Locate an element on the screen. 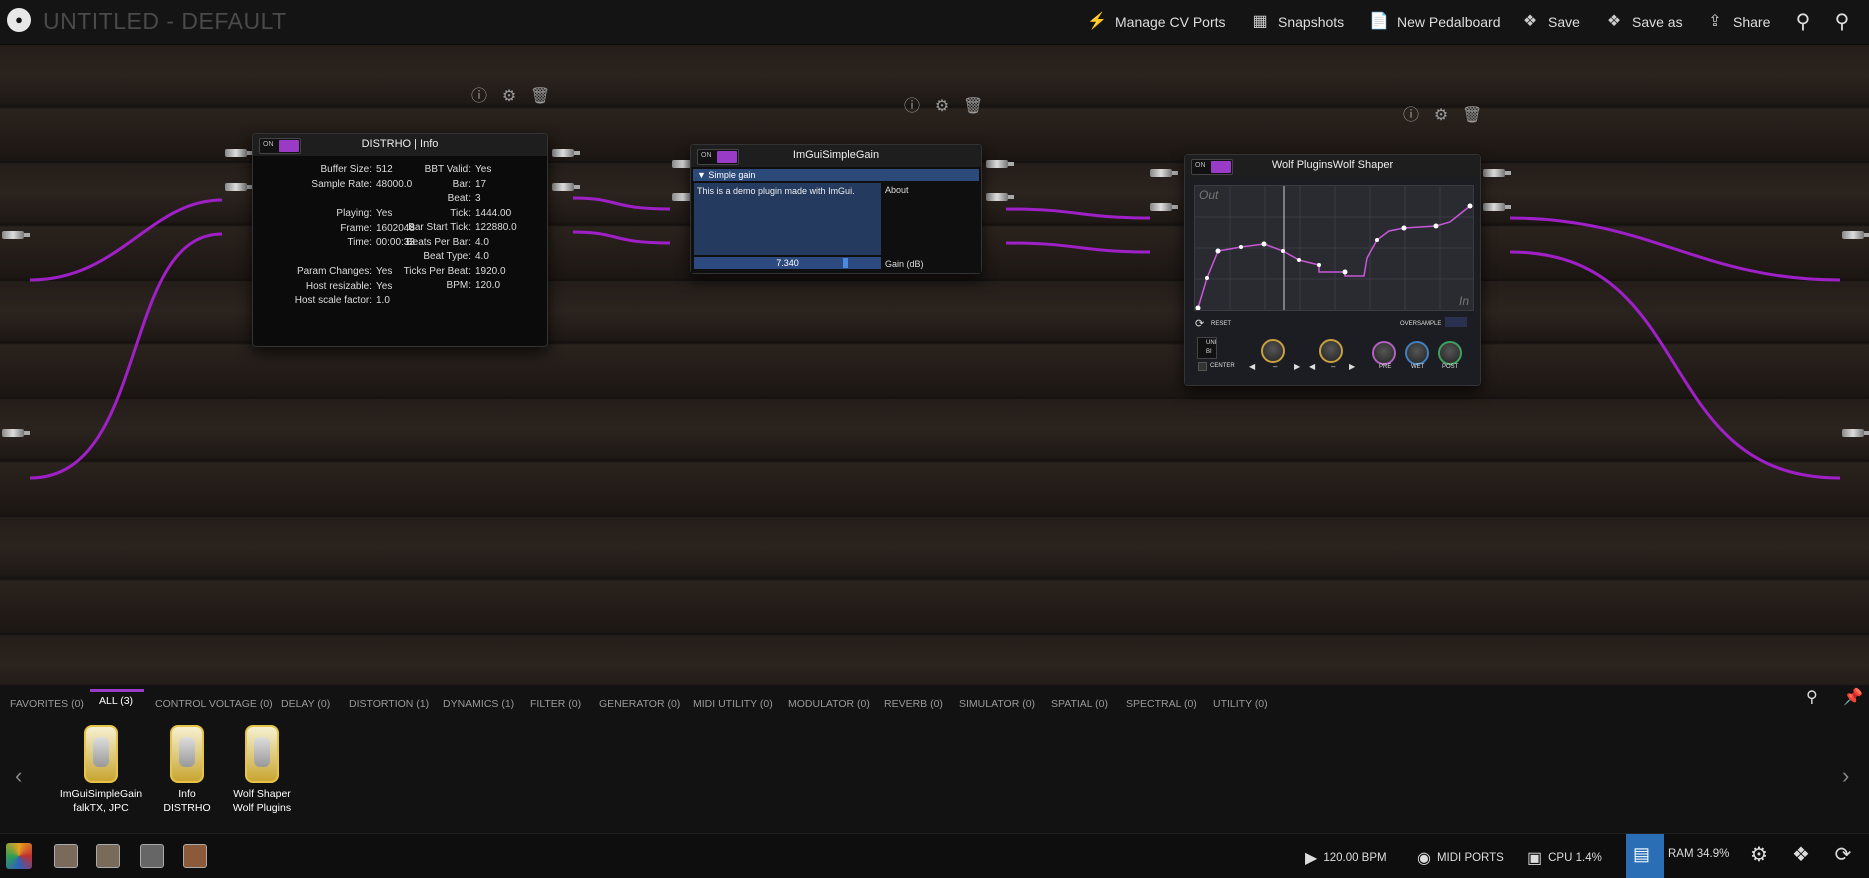 This screenshot has height=878, width=1869. post-knob is located at coordinates (1450, 353).